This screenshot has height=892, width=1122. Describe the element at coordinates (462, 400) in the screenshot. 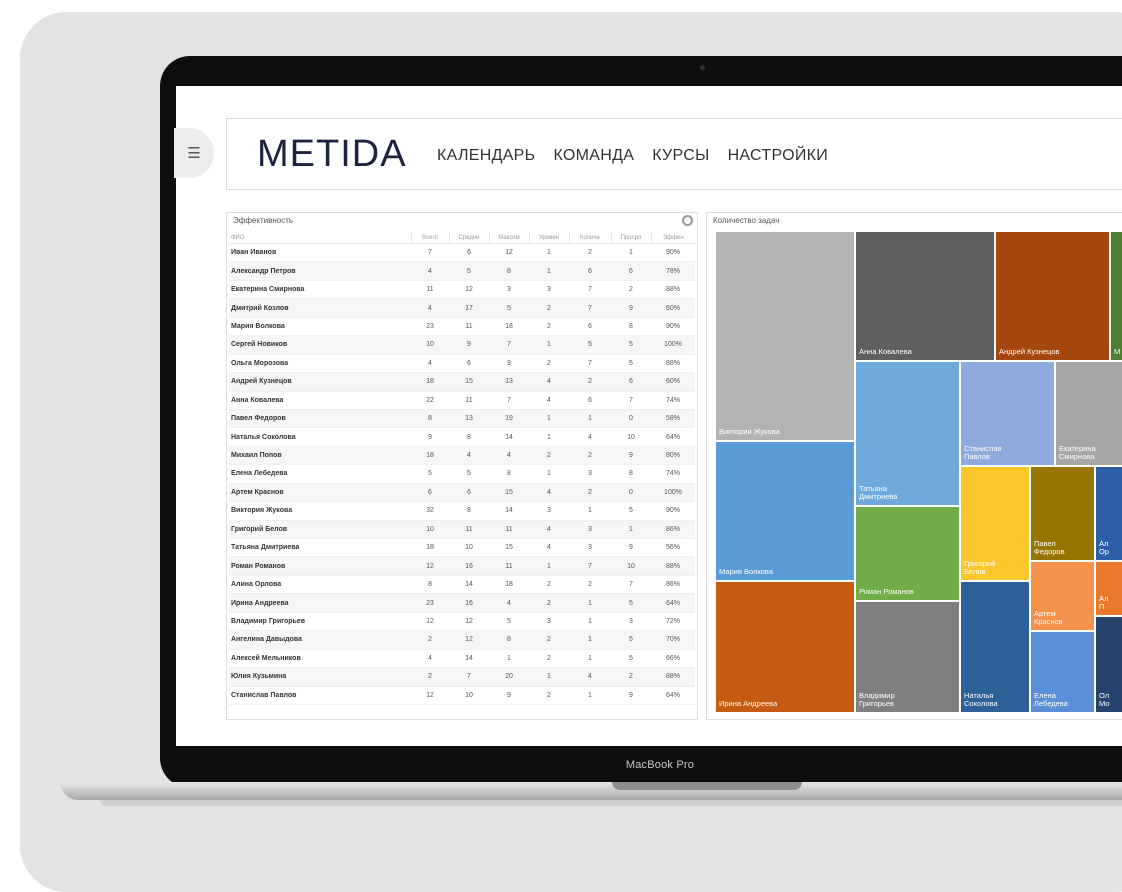

I see `table-row: Анна Ковалева 22 11 7 4 6 7 74%` at that location.